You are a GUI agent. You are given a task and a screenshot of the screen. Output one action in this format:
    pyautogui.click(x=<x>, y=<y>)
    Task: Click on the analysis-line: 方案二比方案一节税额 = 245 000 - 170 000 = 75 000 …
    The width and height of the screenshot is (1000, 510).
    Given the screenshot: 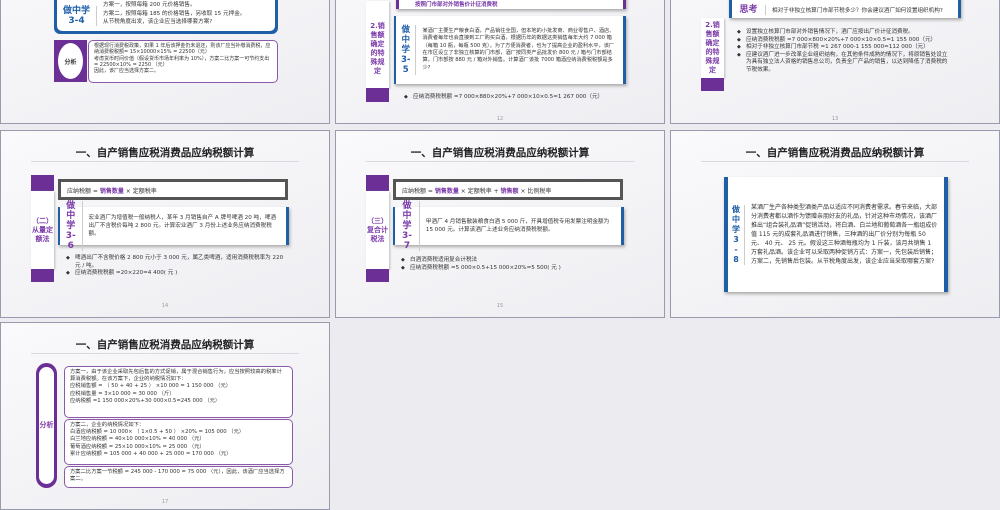 What is the action you would take?
    pyautogui.click(x=177, y=476)
    